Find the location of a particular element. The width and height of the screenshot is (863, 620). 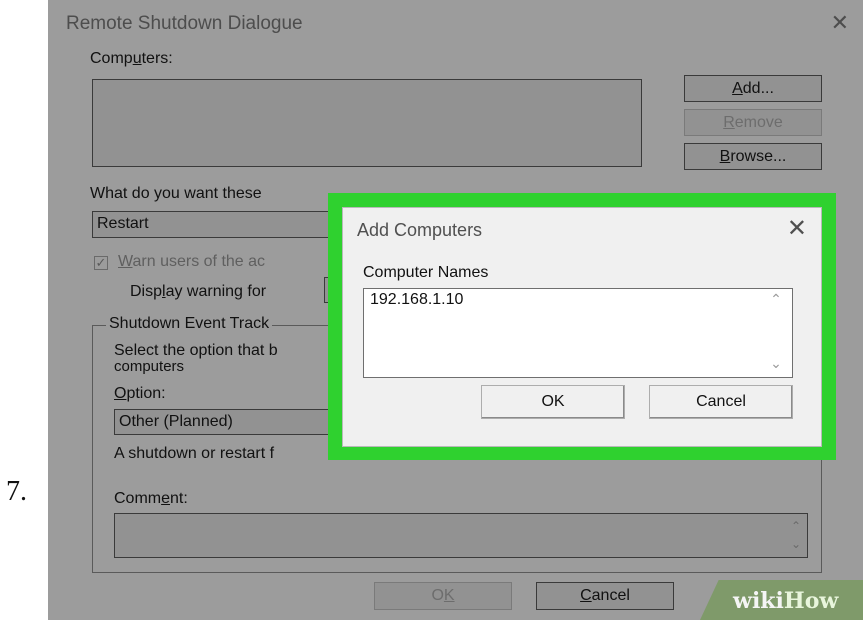

display-warning-label: Display warning for is located at coordinates (198, 291).